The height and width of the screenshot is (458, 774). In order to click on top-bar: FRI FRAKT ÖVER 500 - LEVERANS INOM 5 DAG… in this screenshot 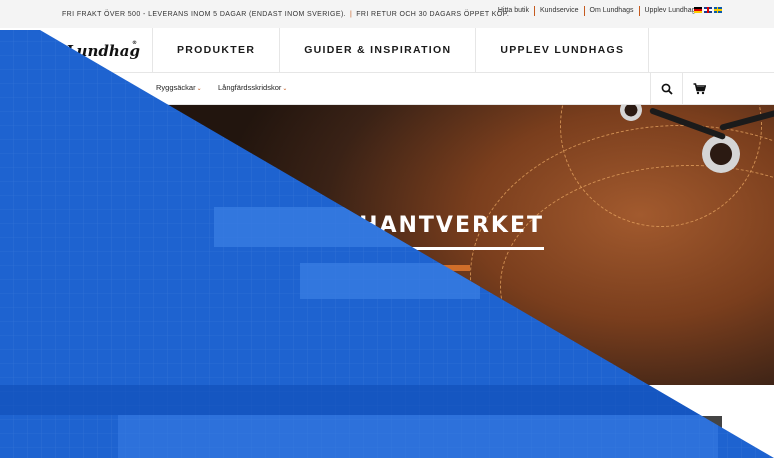, I will do `click(387, 14)`.